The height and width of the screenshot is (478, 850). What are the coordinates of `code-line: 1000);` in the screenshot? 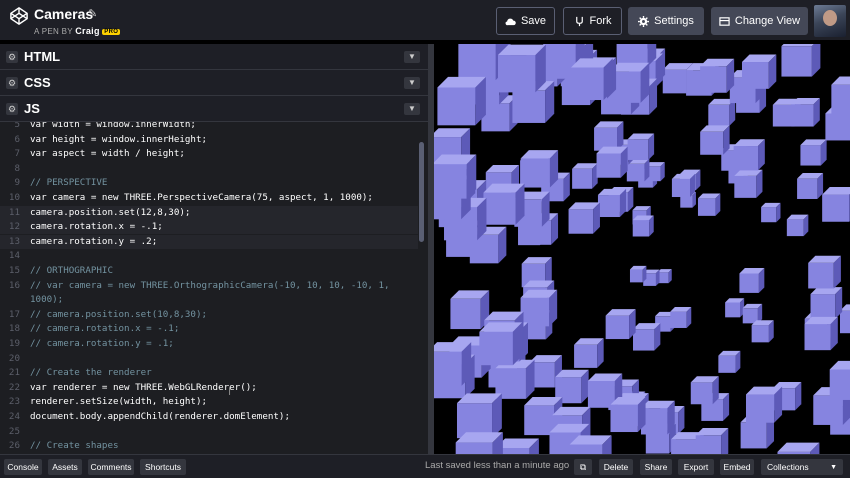 It's located at (31, 300).